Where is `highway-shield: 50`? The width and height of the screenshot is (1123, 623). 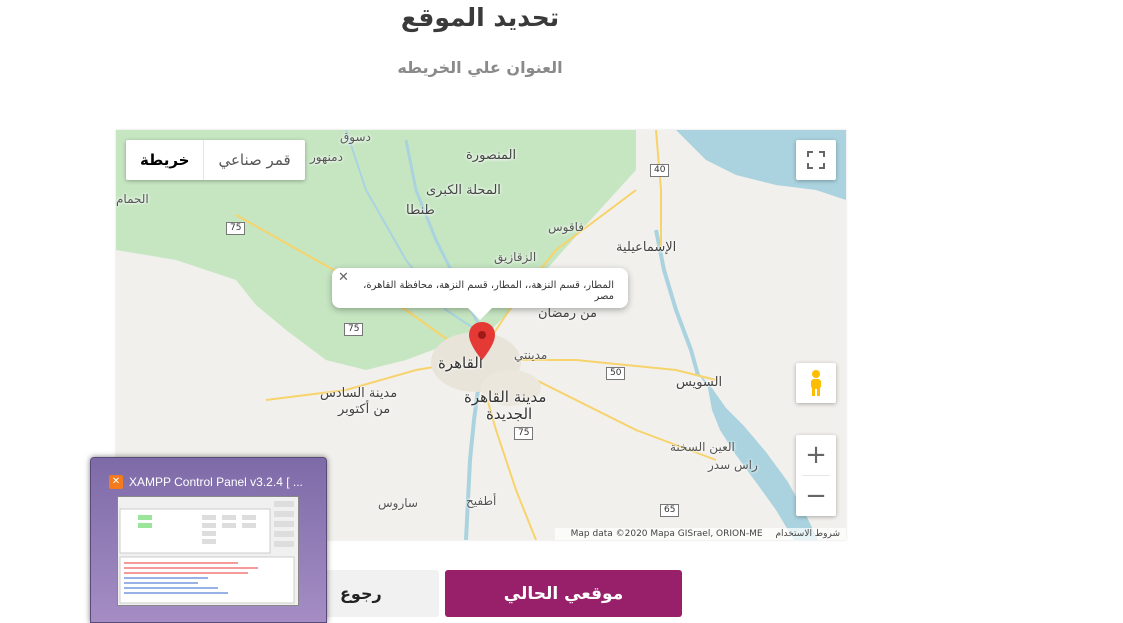 highway-shield: 50 is located at coordinates (616, 373).